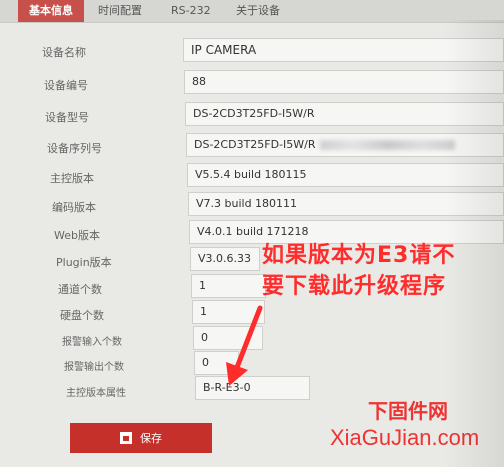 The image size is (504, 467). Describe the element at coordinates (66, 85) in the screenshot. I see `device-number-label: 设备编号` at that location.